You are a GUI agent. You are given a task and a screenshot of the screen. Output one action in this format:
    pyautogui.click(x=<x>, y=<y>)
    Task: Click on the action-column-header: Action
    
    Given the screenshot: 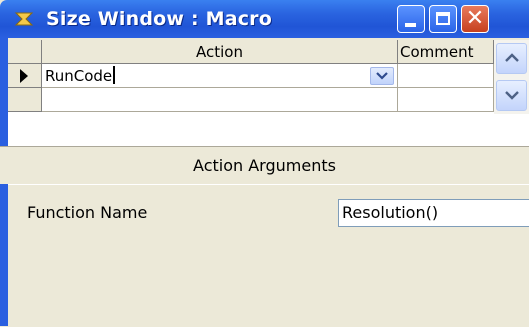 What is the action you would take?
    pyautogui.click(x=220, y=52)
    